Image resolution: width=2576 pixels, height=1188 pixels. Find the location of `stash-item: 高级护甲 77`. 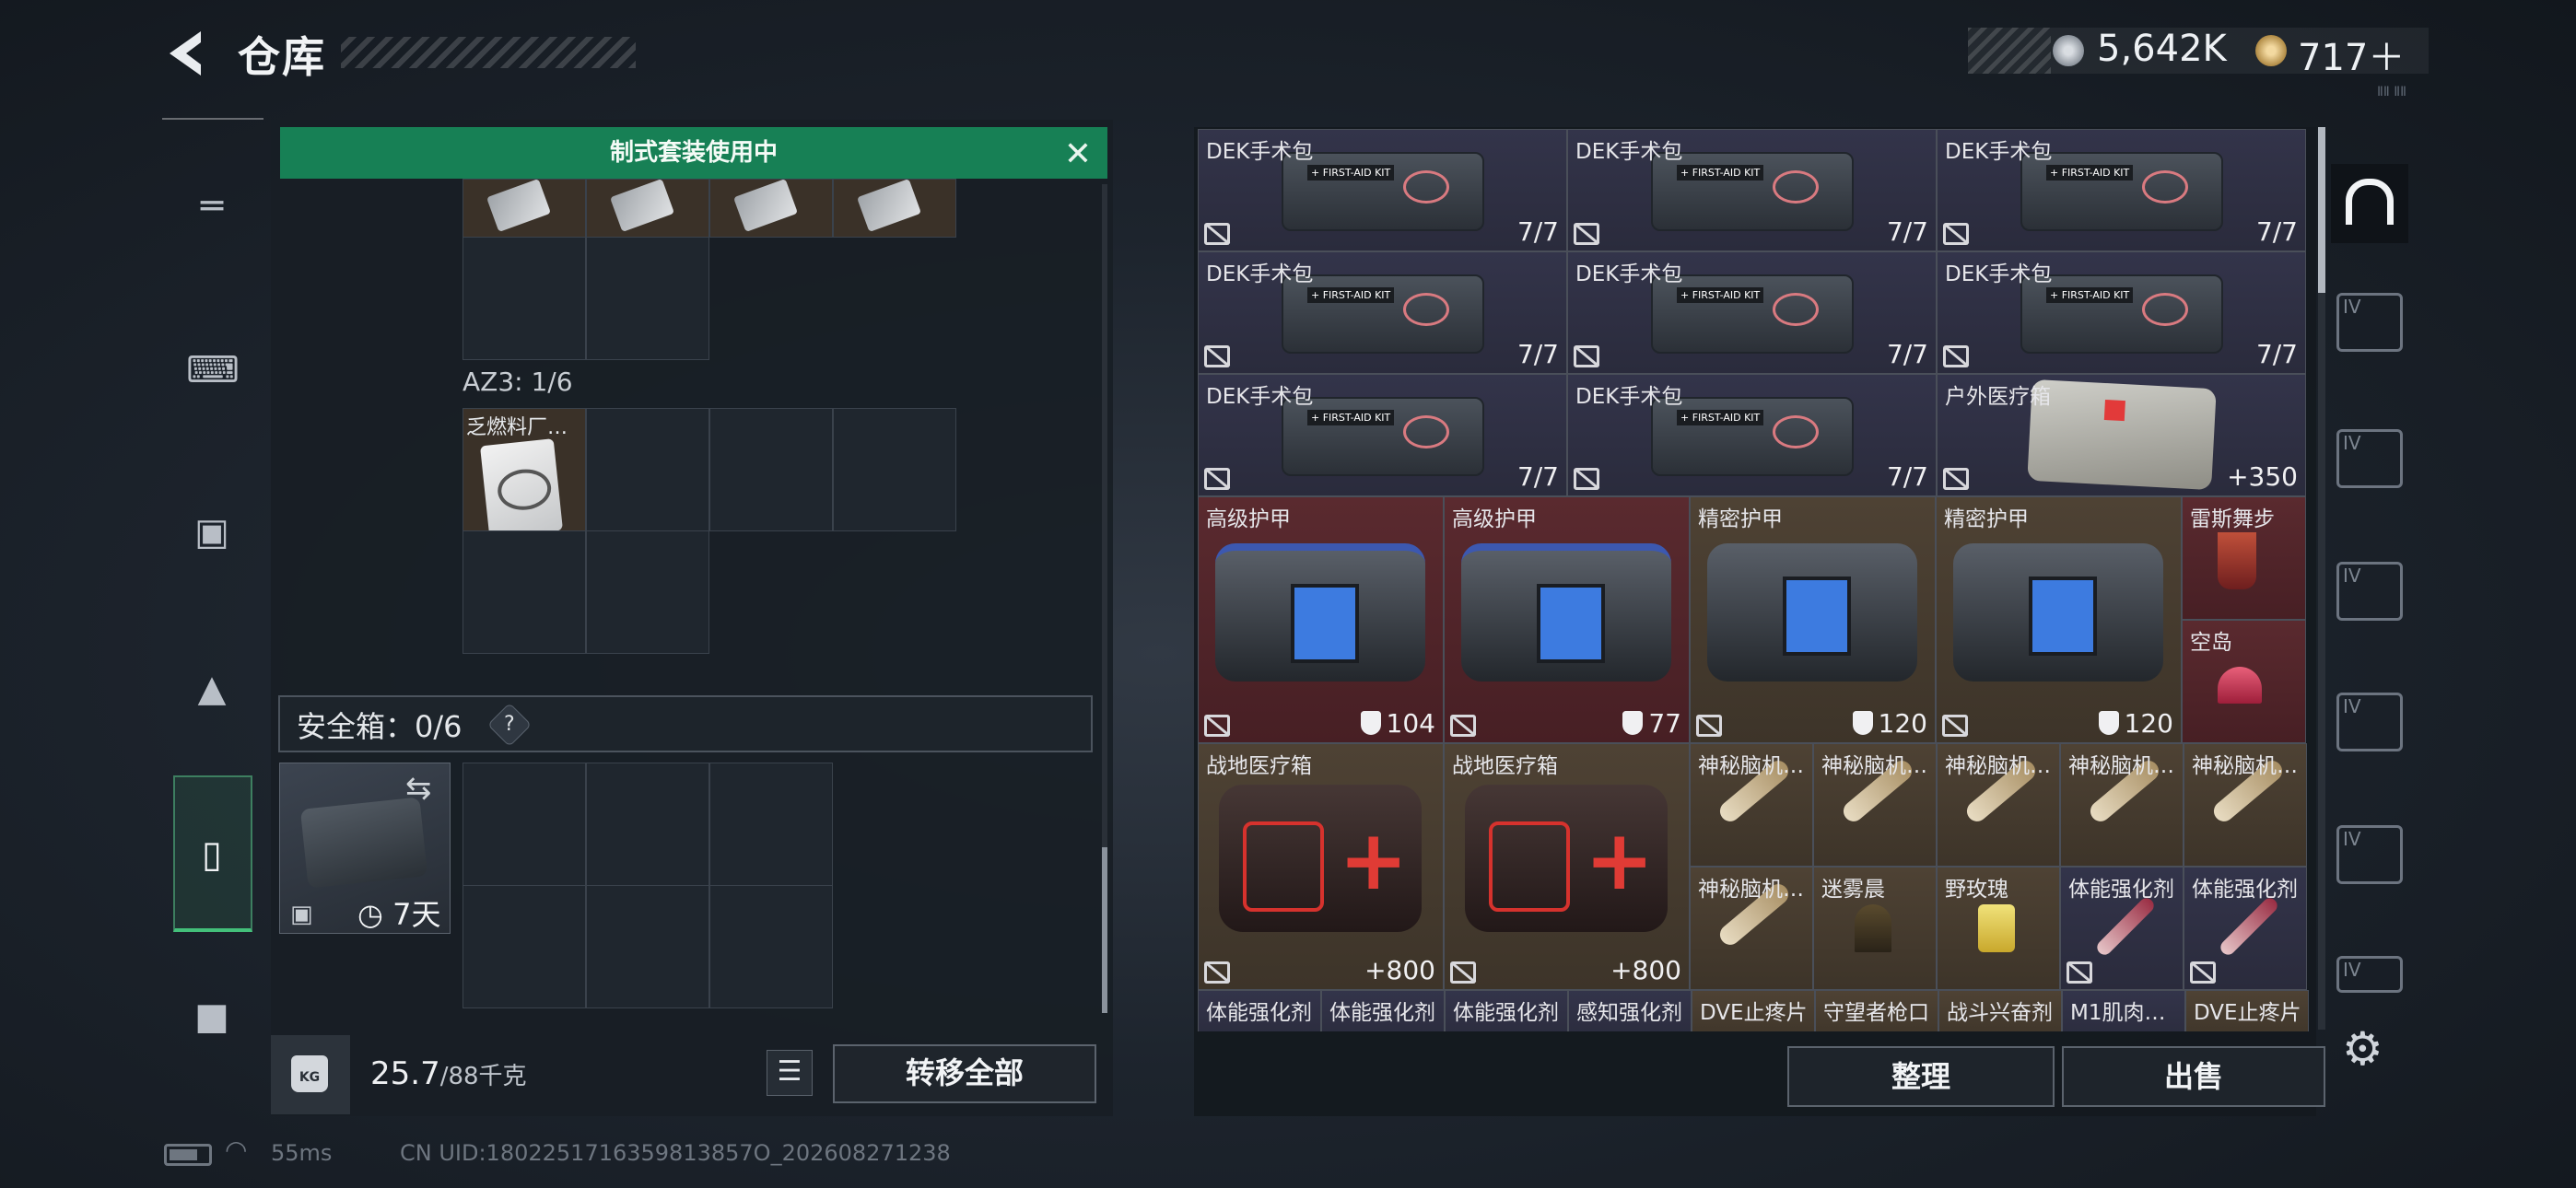

stash-item: 高级护甲 77 is located at coordinates (1567, 620).